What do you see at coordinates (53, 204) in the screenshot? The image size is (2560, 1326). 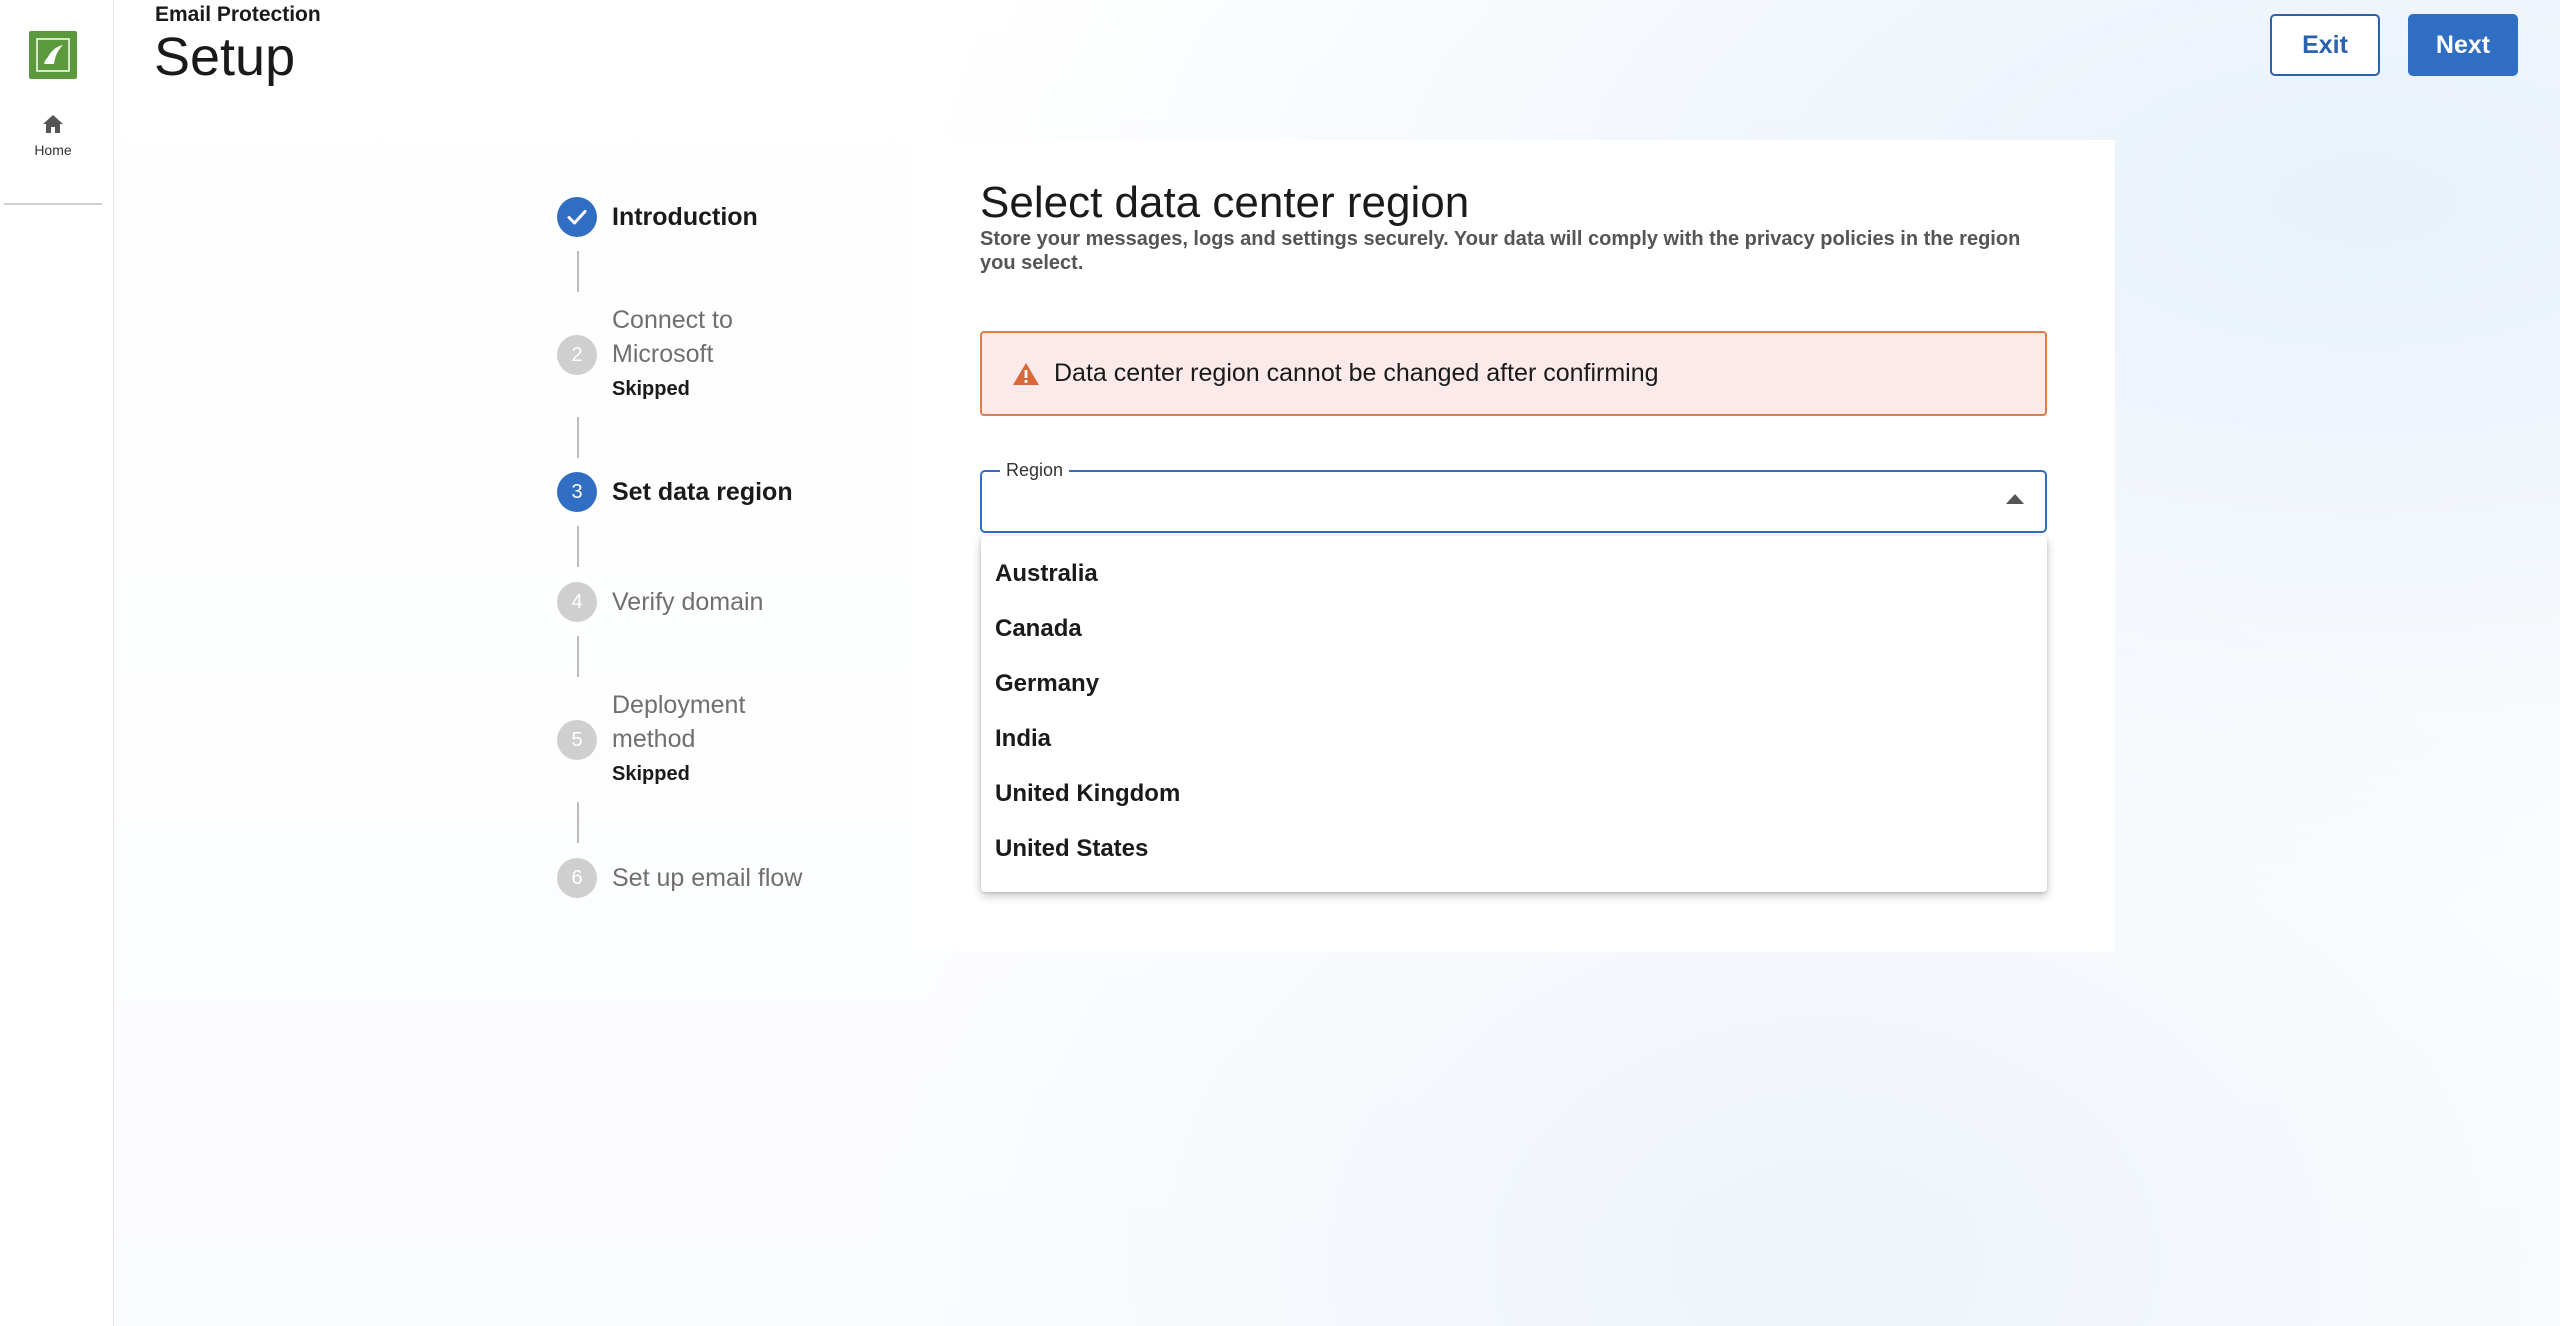 I see `sidebar-divider` at bounding box center [53, 204].